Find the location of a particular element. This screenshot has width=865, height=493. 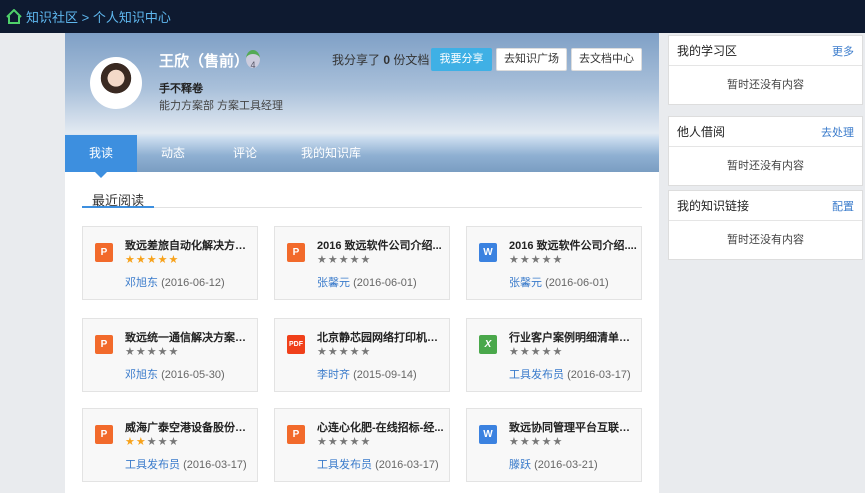

document-date: (2016-06-12) is located at coordinates (193, 283).